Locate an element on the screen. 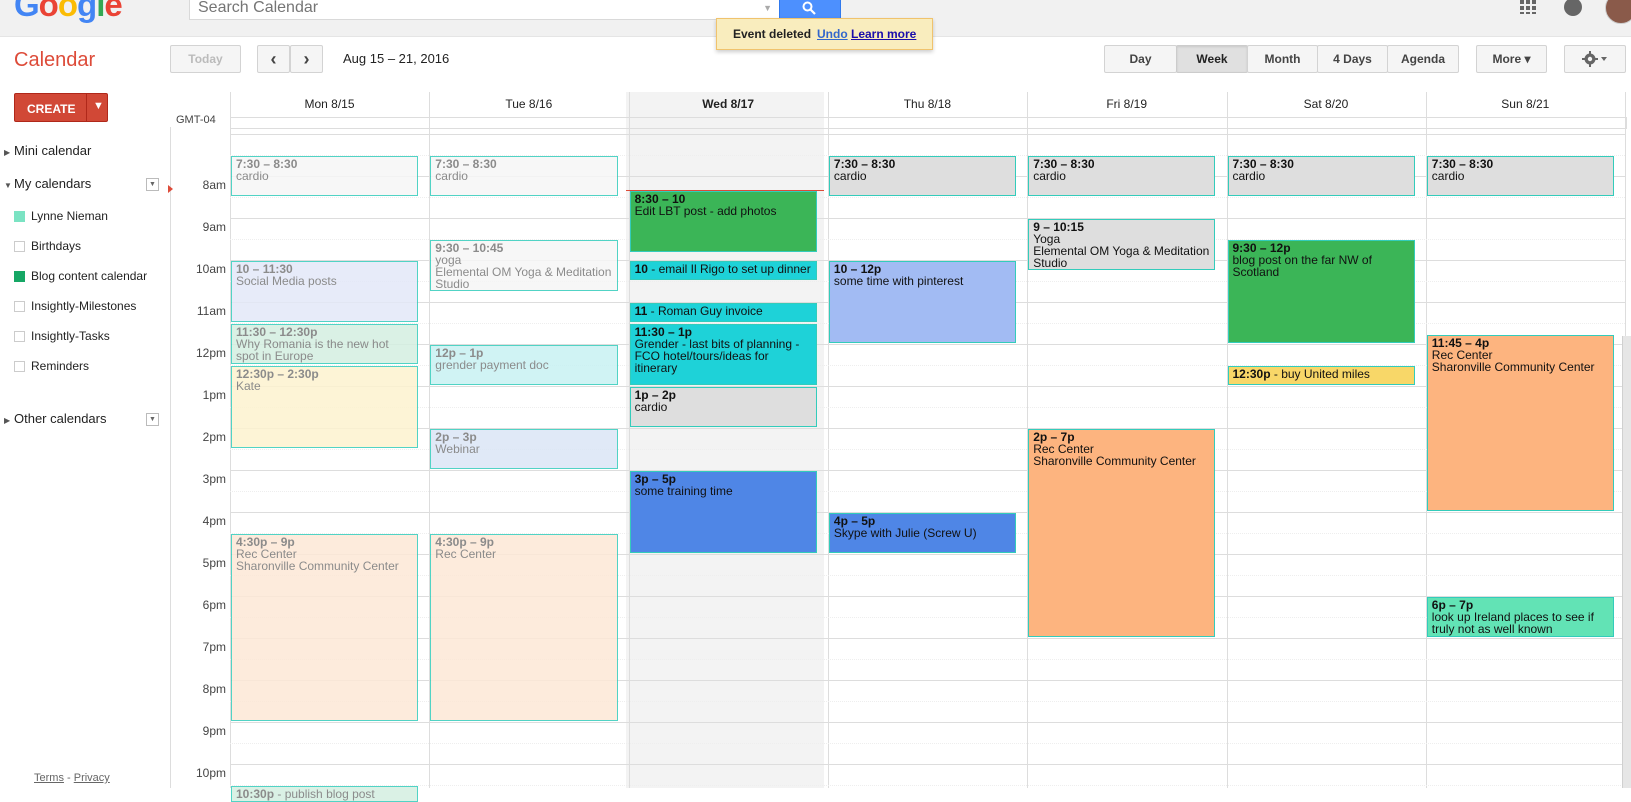 This screenshot has height=802, width=1631. google-logo: Google is located at coordinates (68, 12).